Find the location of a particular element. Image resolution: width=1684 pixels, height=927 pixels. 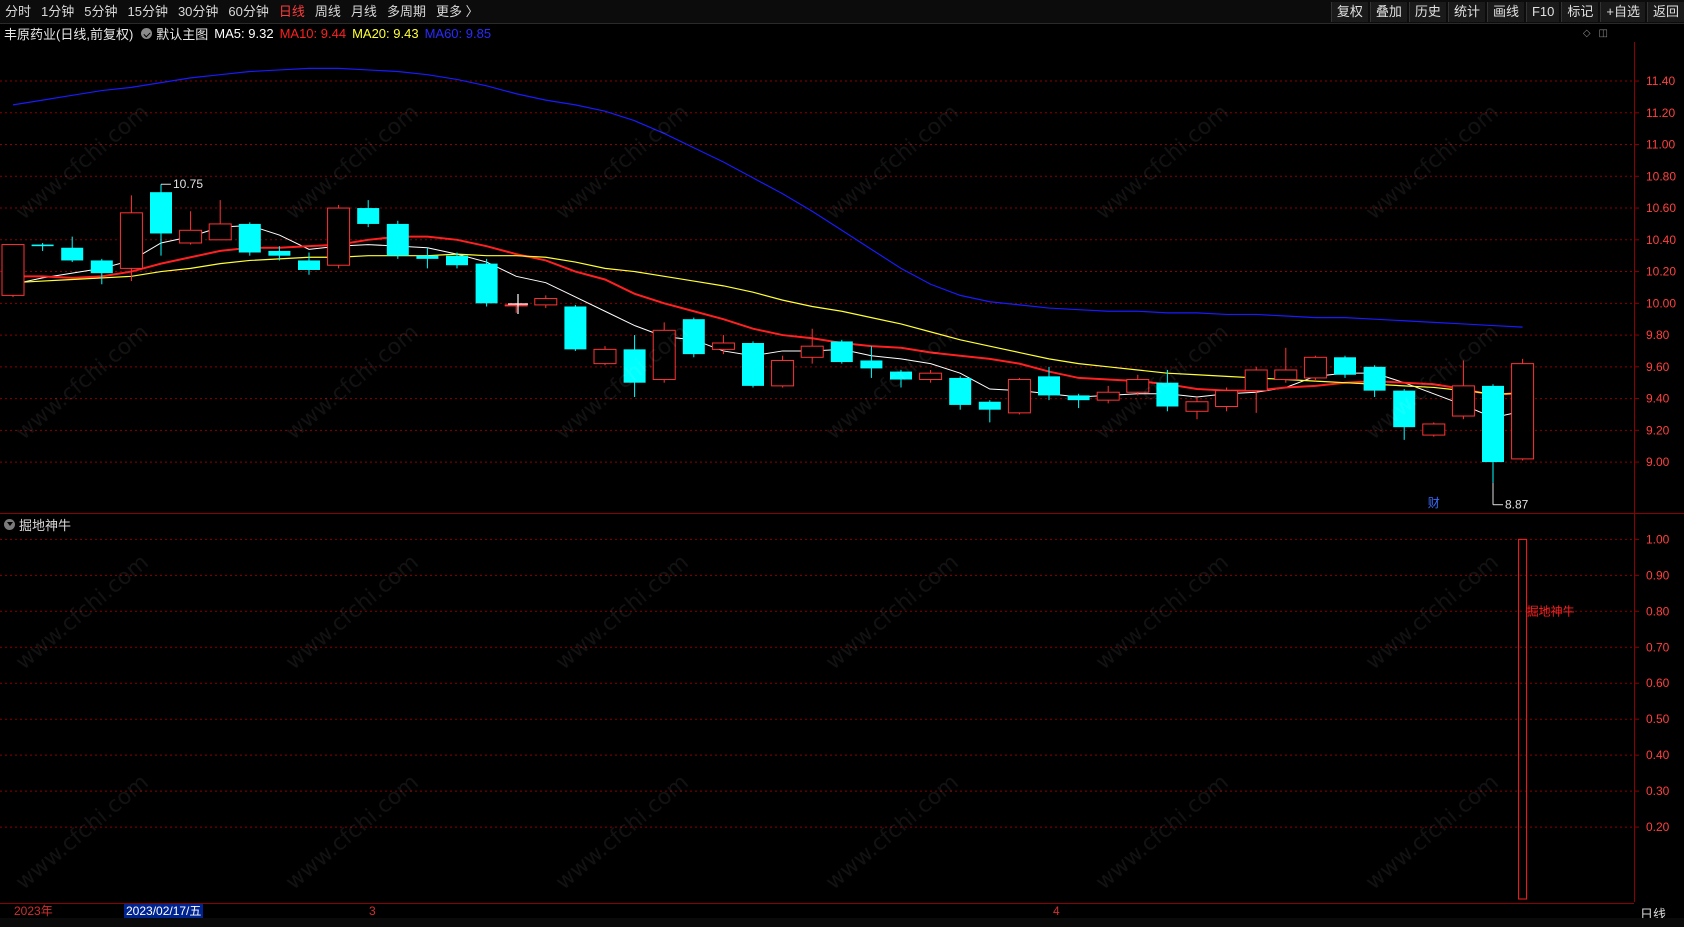

date-axis: 2023年 2023/02/17/五 3 4 is located at coordinates (817, 910).